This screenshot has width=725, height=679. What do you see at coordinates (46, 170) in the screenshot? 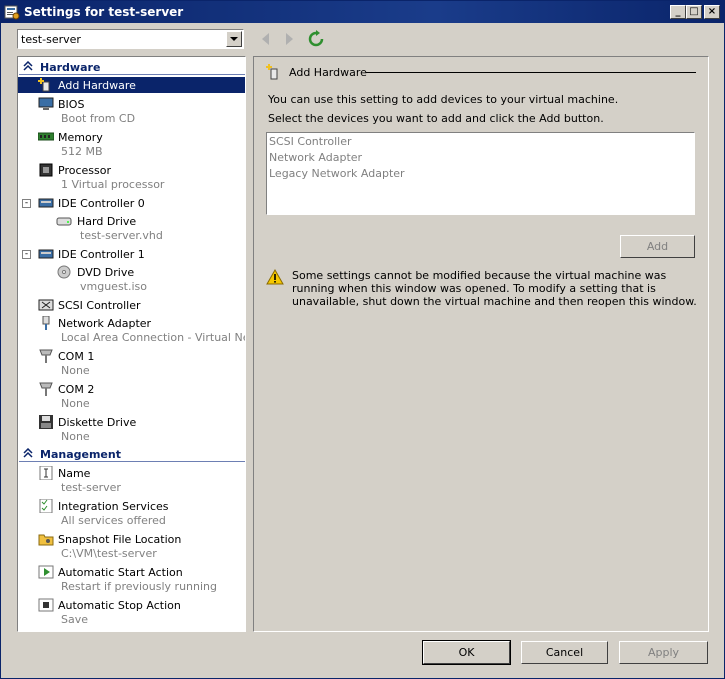
I see `processor-icon` at bounding box center [46, 170].